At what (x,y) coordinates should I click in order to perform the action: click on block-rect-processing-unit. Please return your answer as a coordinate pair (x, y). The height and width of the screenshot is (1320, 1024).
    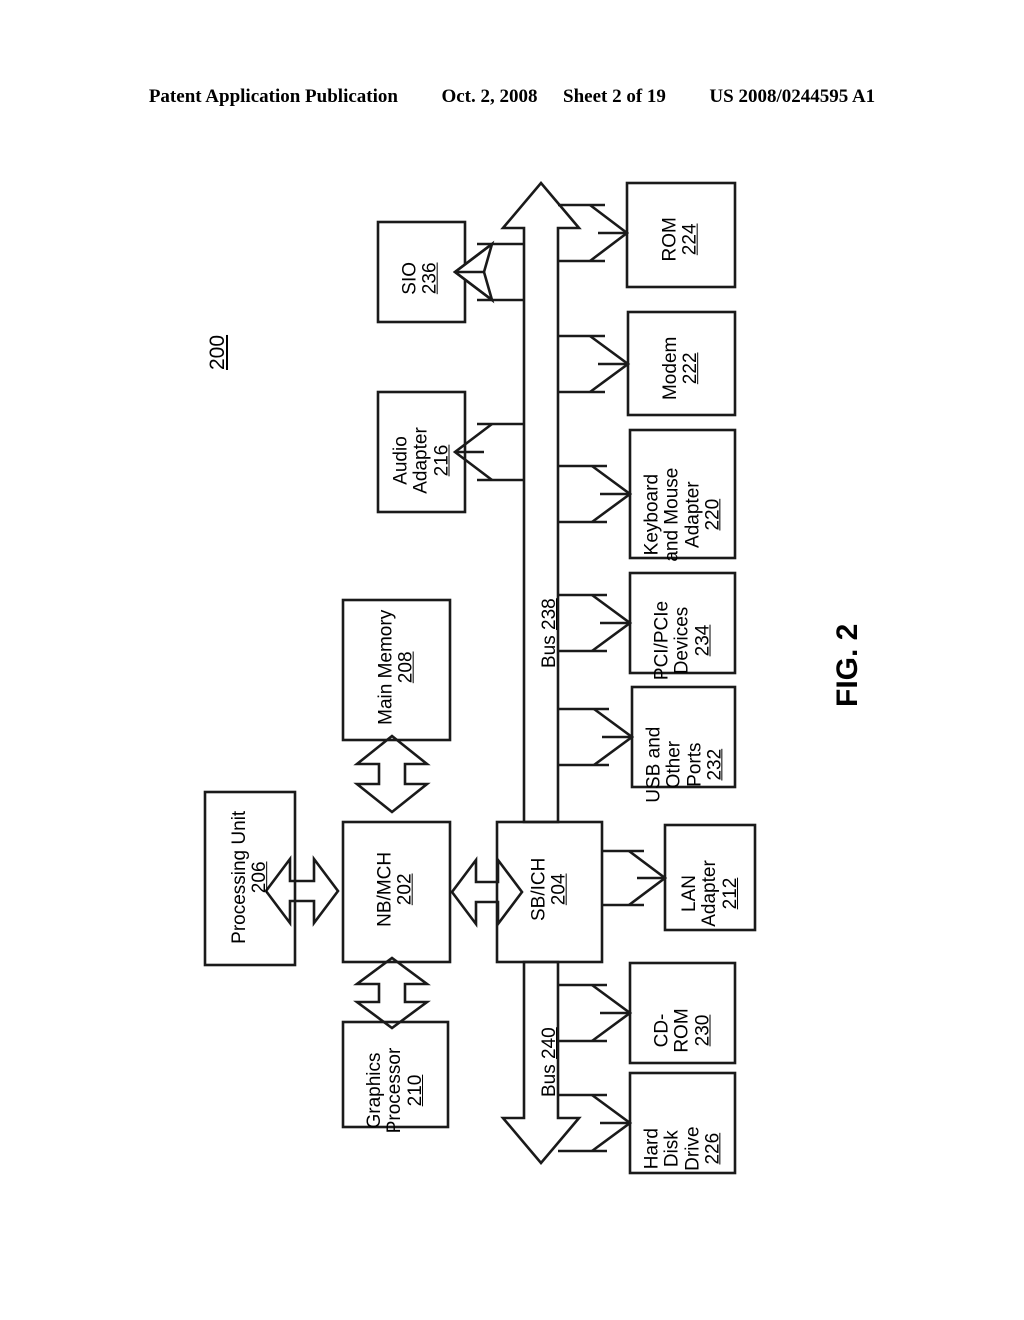
    Looking at the image, I should click on (250, 878).